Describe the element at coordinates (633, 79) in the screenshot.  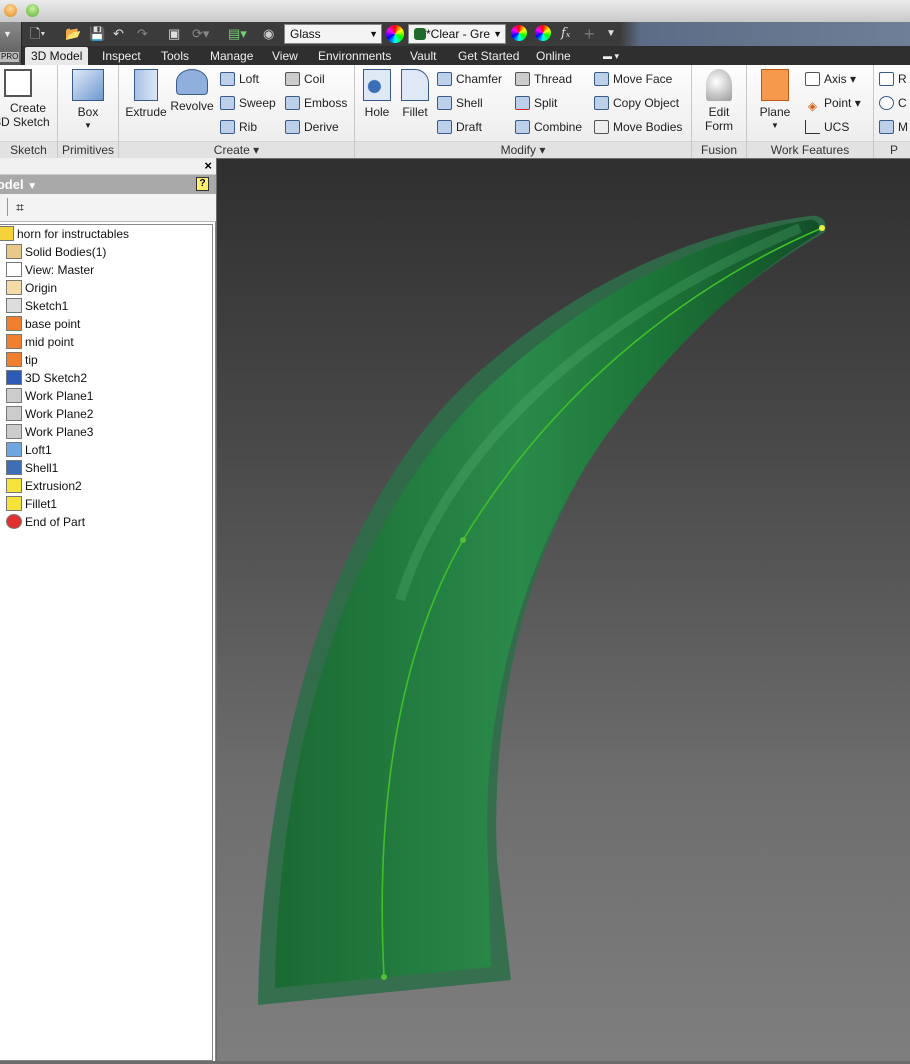
I see `move-face-button: Move Face` at that location.